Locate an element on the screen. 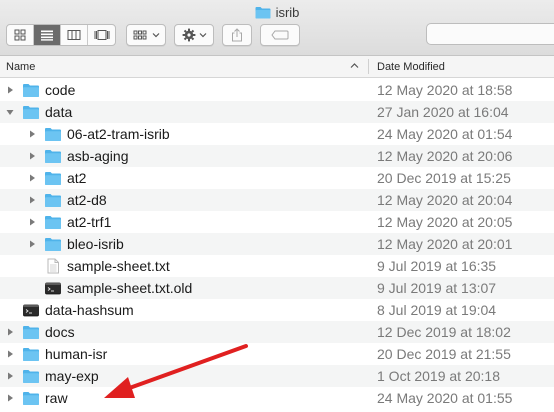  item-date-modified: 20 Dec 2019 at 21:55 is located at coordinates (444, 354).